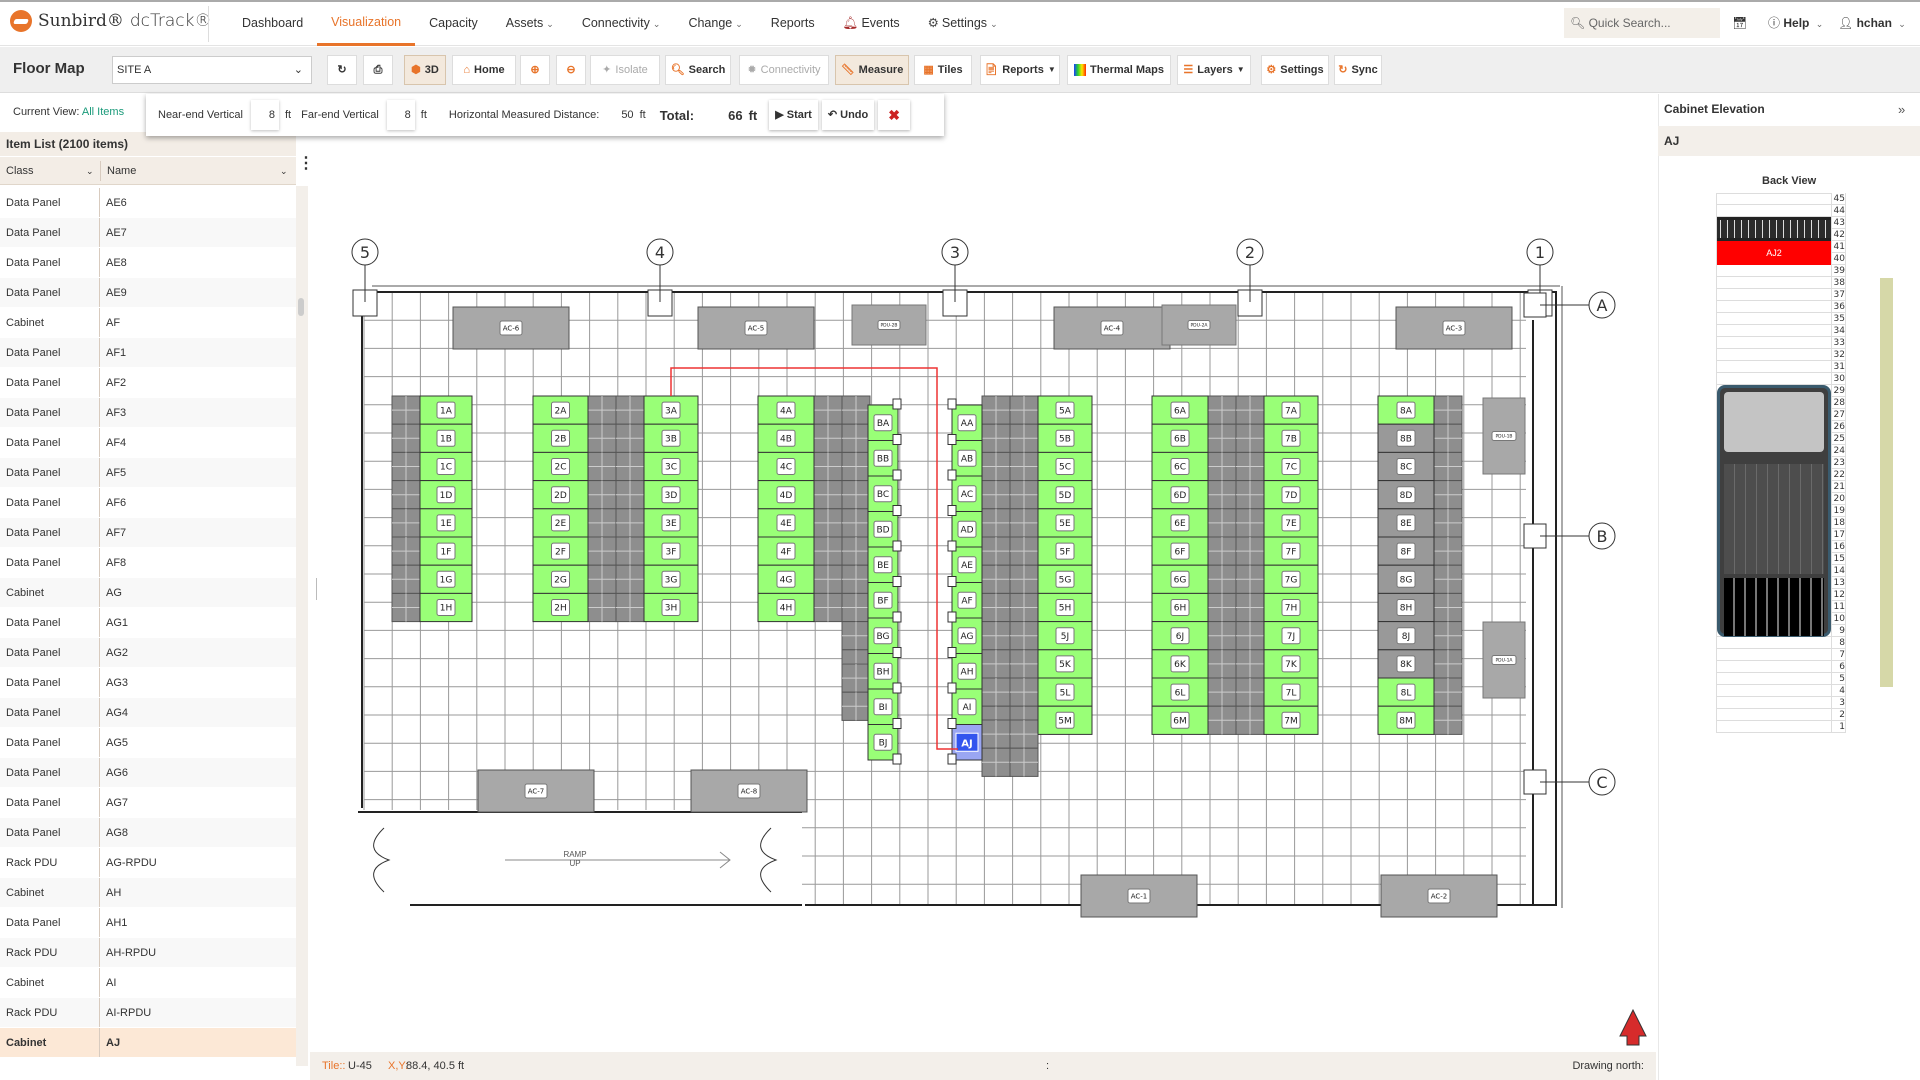  Describe the element at coordinates (1774, 253) in the screenshot. I see `rack-device-aj2: AJ2` at that location.